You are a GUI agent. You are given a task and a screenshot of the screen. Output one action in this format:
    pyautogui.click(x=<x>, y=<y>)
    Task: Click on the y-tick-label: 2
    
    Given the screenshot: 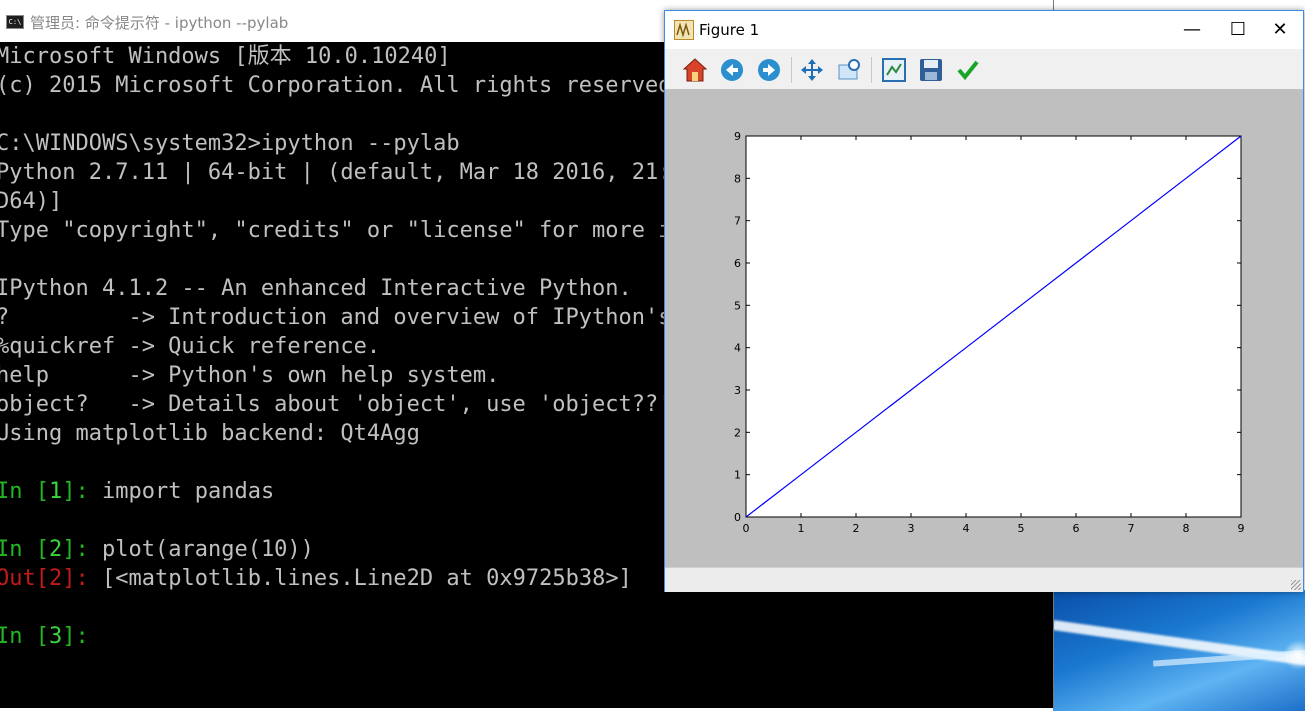 What is the action you would take?
    pyautogui.click(x=737, y=432)
    